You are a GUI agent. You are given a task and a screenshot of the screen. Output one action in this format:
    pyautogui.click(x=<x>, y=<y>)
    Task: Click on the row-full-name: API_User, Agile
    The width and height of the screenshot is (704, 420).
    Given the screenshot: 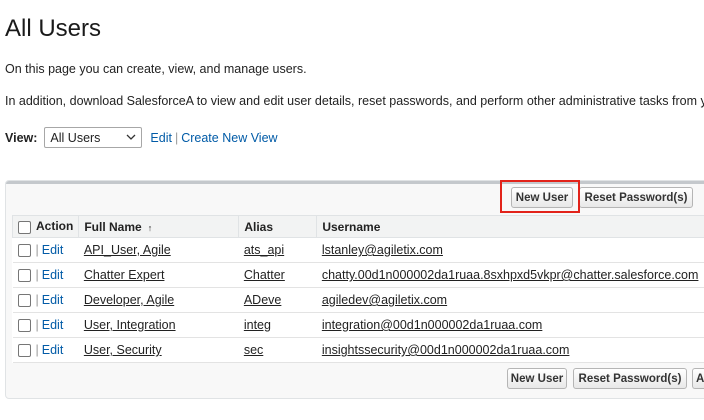 What is the action you would take?
    pyautogui.click(x=127, y=250)
    